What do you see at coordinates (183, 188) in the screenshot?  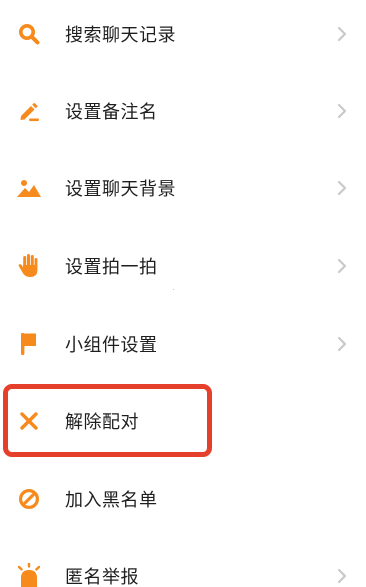 I see `menu-item-set-chat-background: 设置聊天背景` at bounding box center [183, 188].